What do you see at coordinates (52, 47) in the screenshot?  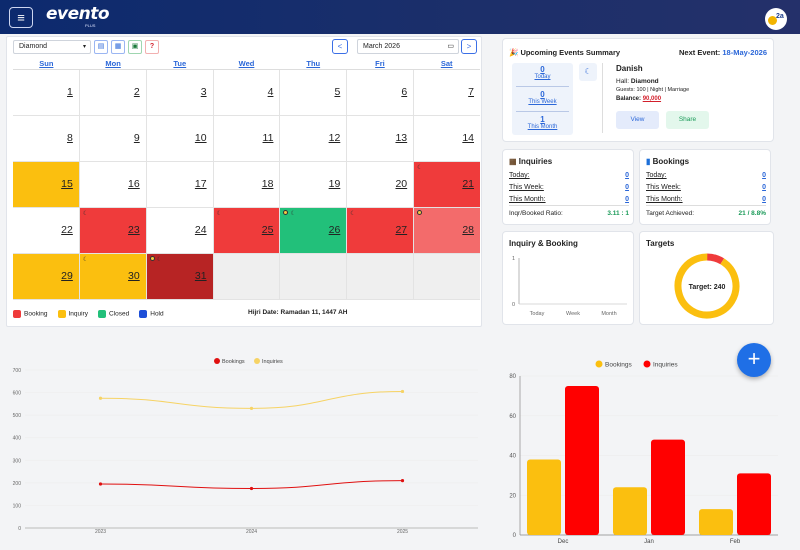 I see `hall-select: Diamond ▾` at bounding box center [52, 47].